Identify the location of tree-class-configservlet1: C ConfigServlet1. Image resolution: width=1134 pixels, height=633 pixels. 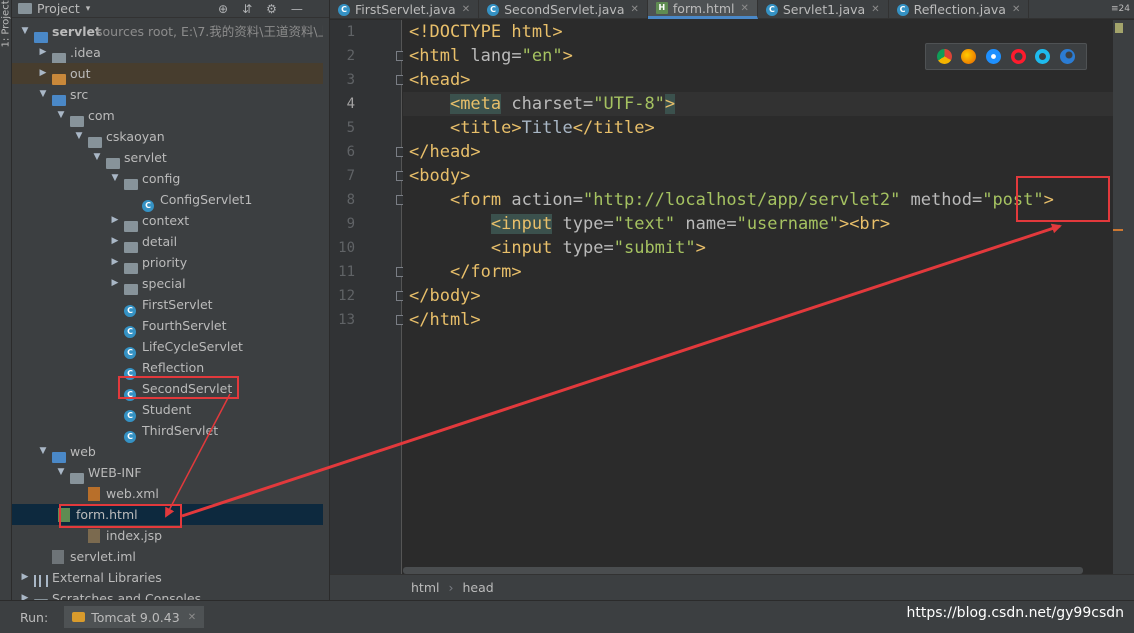
(170, 200).